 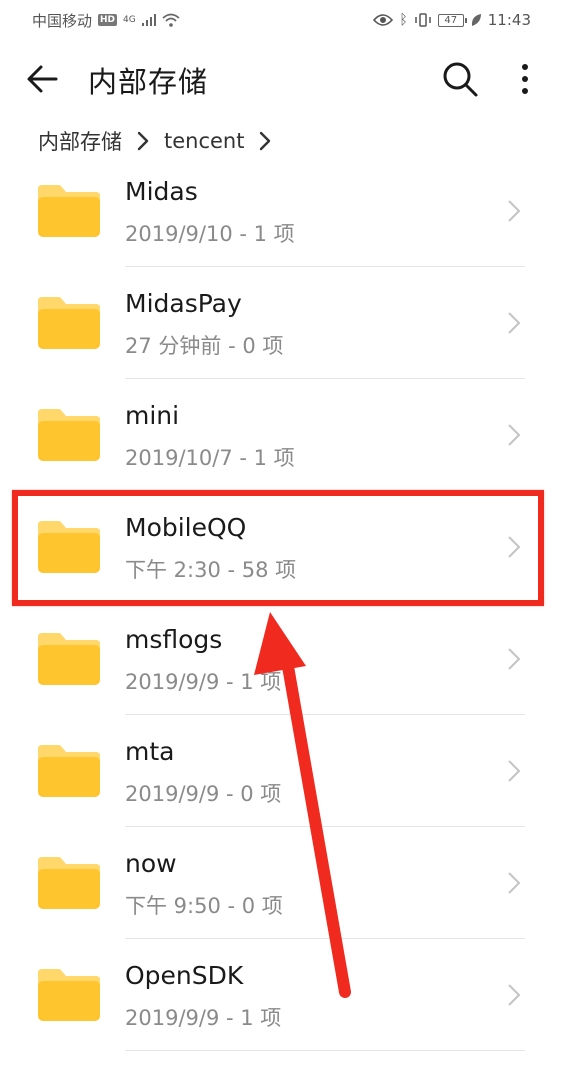 What do you see at coordinates (280, 771) in the screenshot?
I see `folder-row-mta: mta 2019/9/9 - 0 项` at bounding box center [280, 771].